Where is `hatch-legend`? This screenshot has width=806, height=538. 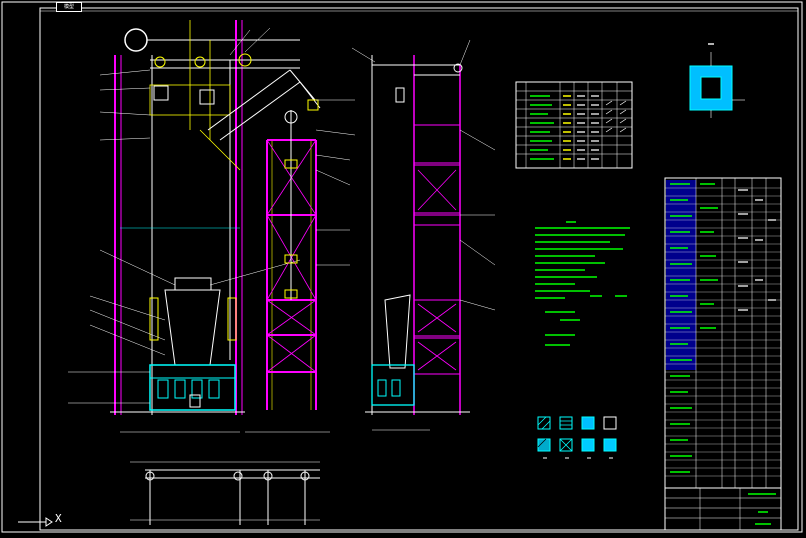 hatch-legend is located at coordinates (577, 437).